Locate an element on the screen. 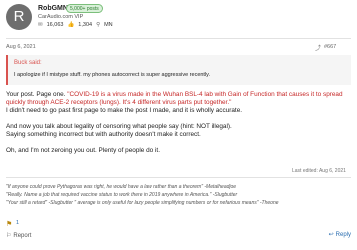 The width and height of the screenshot is (357, 250). reply-button: ↩ Reply is located at coordinates (339, 235).